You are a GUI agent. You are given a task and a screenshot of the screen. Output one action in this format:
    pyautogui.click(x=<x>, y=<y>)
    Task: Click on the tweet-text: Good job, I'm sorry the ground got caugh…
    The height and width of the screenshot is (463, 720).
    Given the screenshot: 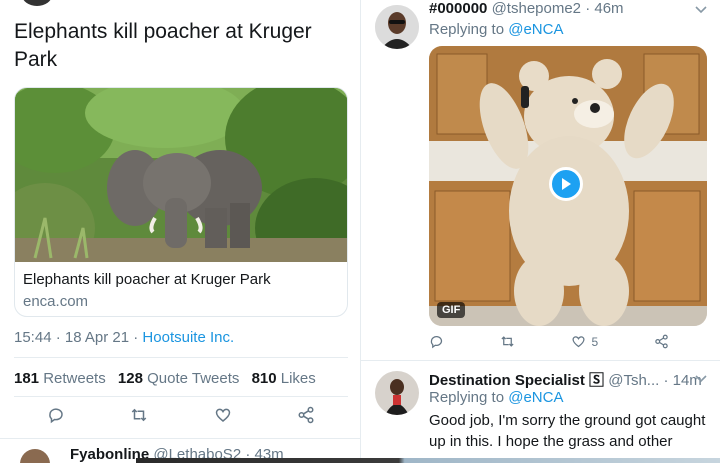 What is the action you would take?
    pyautogui.click(x=567, y=431)
    